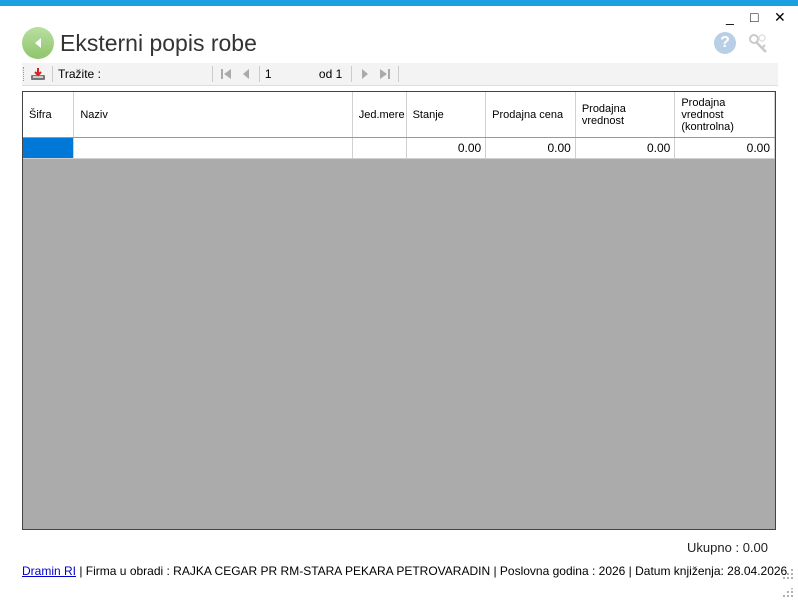  I want to click on column-header-naziv: Naziv, so click(213, 115).